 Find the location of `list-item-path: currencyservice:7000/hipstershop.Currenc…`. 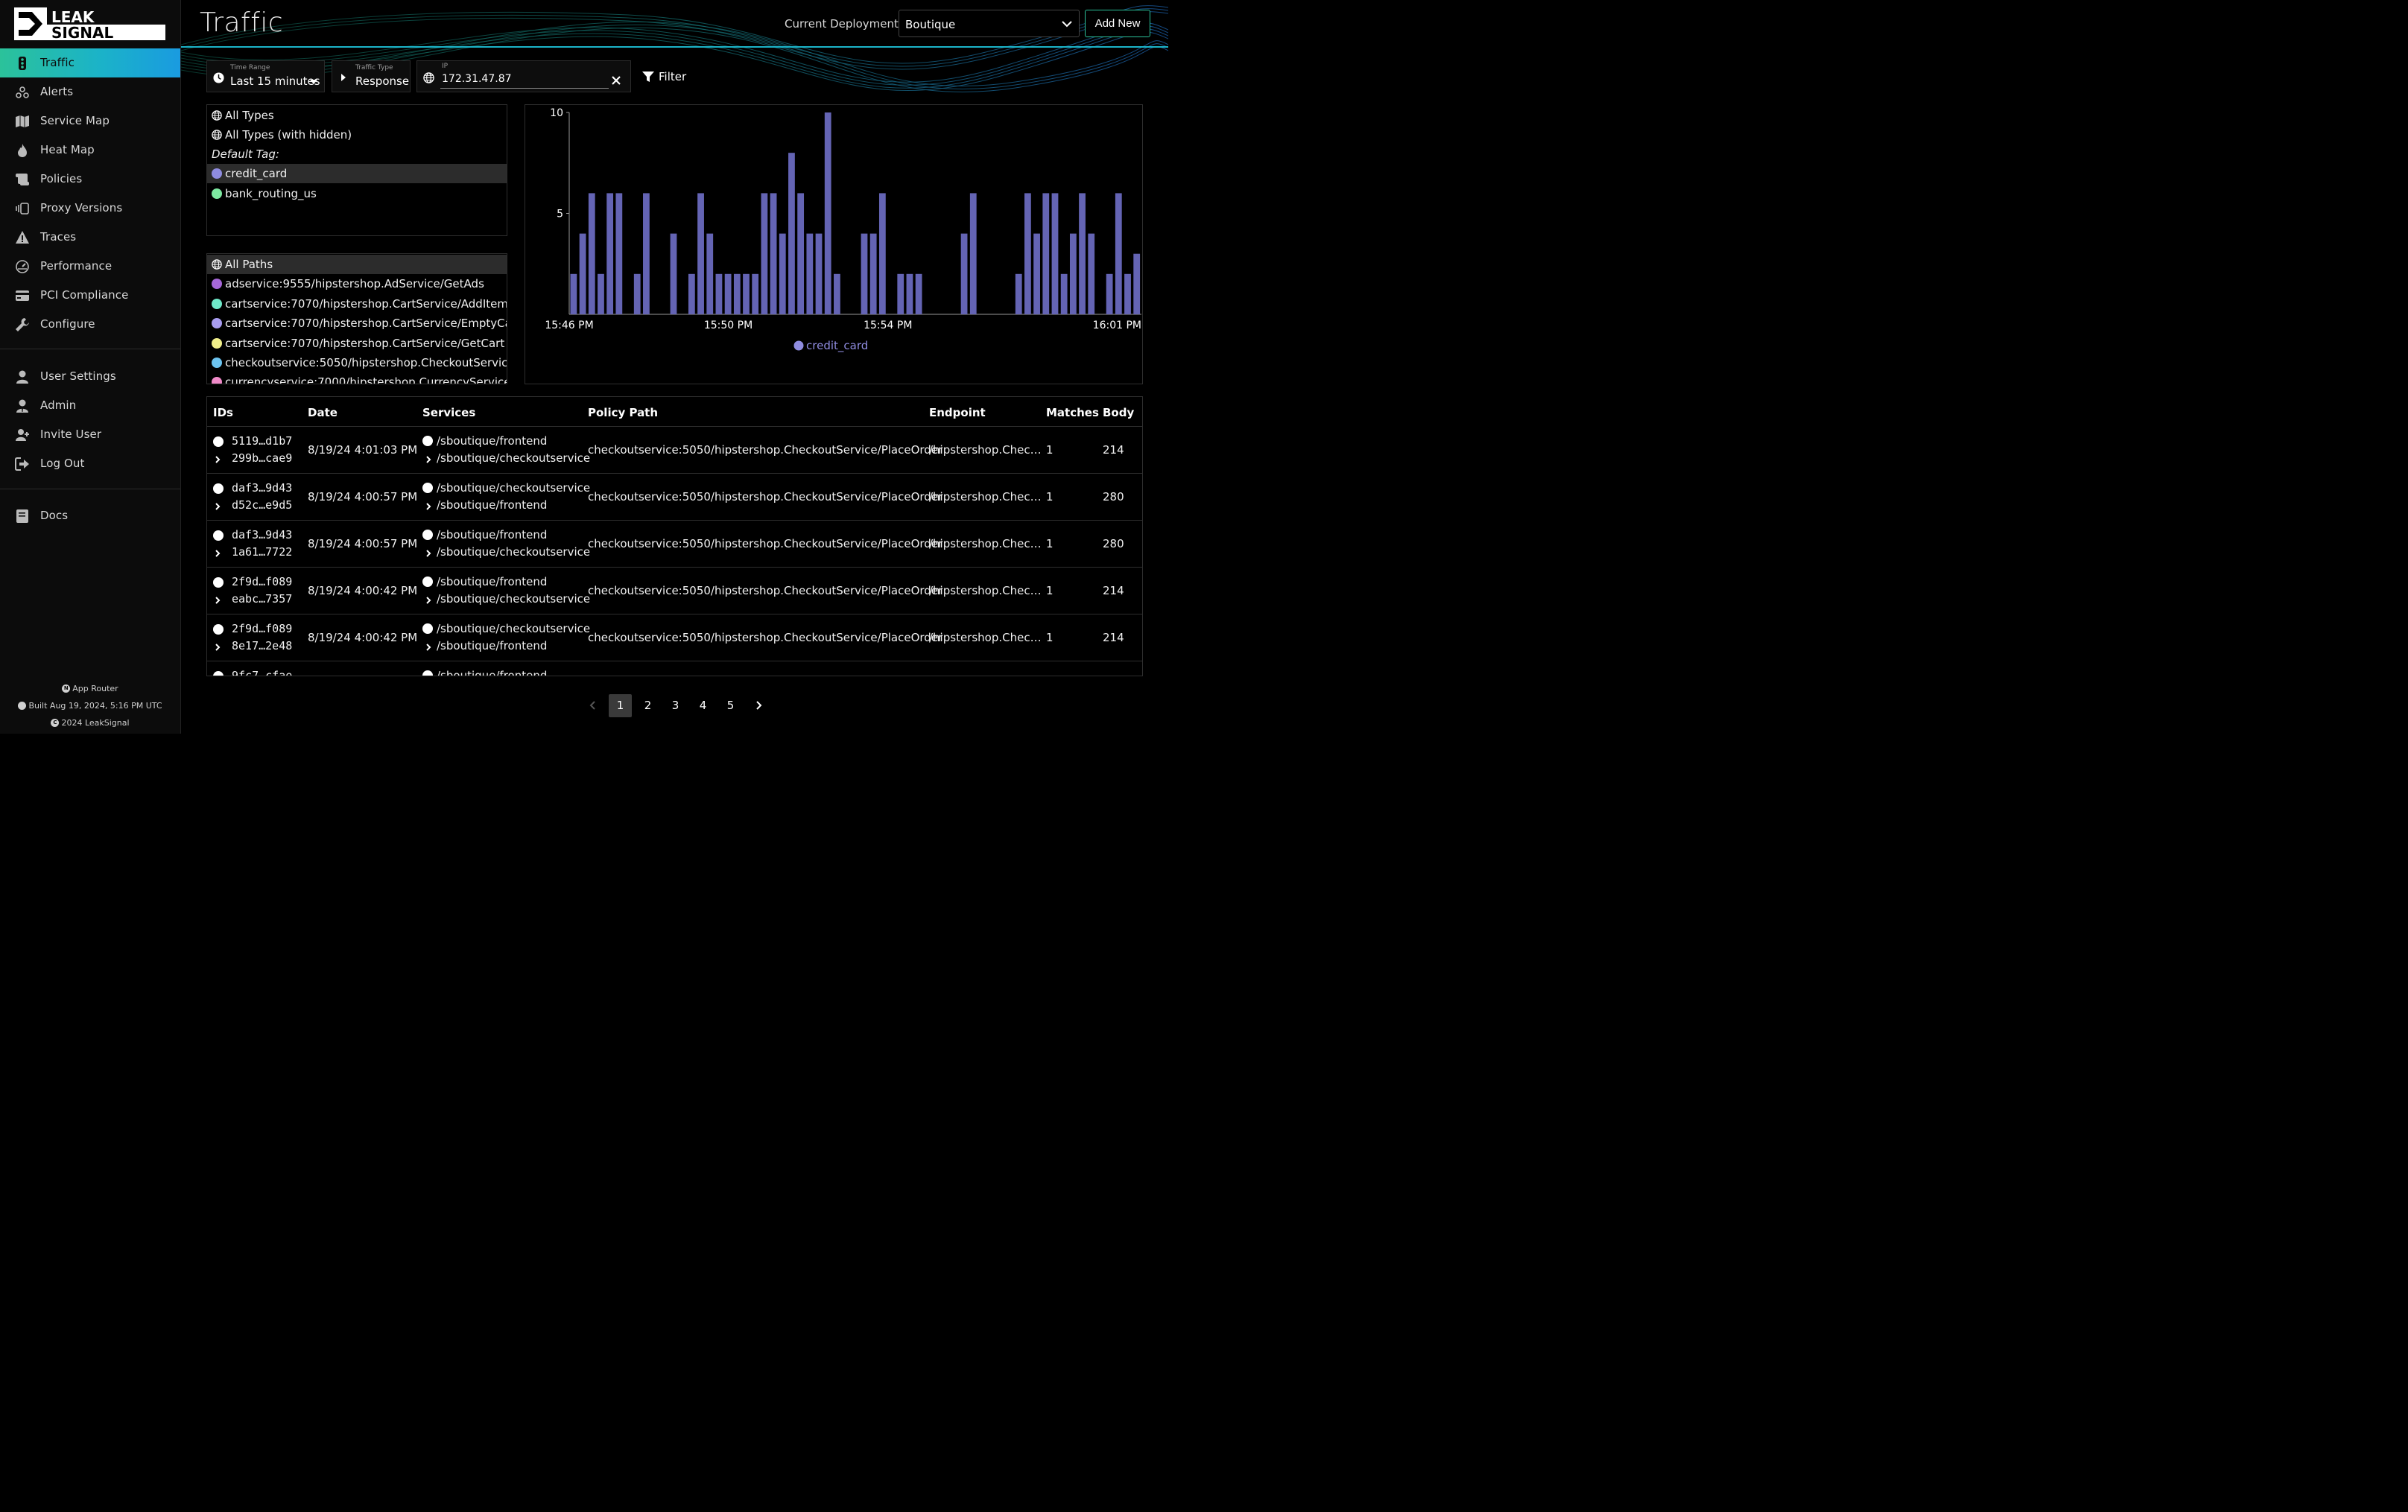

list-item-path: currencyservice:7000/hipstershop.Currenc… is located at coordinates (357, 378).